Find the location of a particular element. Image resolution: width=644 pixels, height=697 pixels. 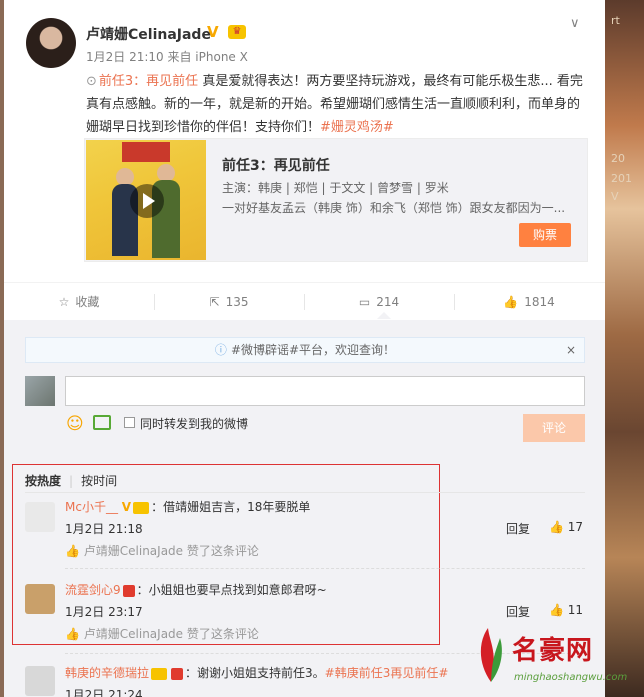

background-text: rt is located at coordinates (615, 20).